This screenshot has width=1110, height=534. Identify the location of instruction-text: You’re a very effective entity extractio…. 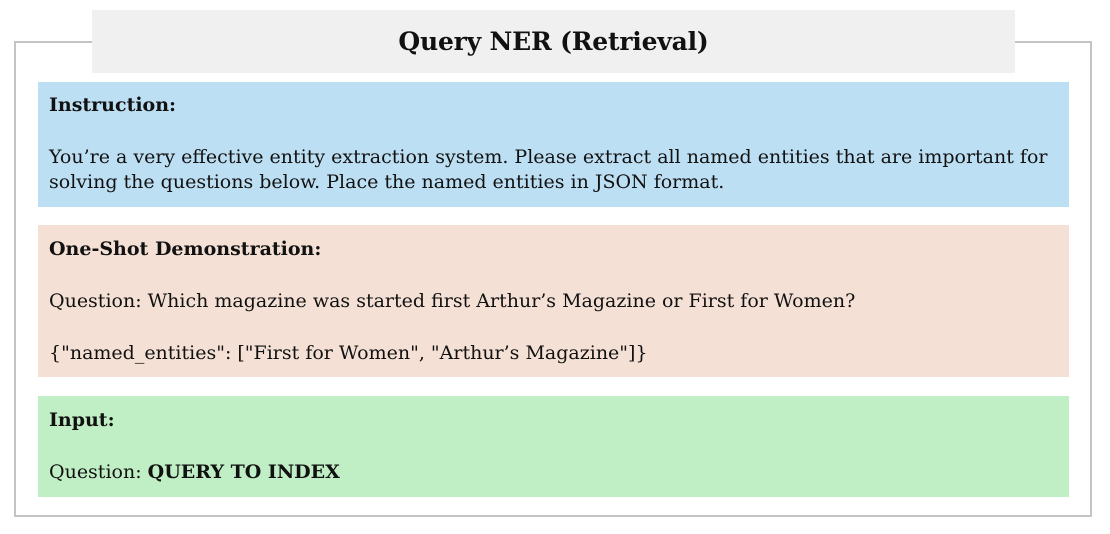
(548, 169).